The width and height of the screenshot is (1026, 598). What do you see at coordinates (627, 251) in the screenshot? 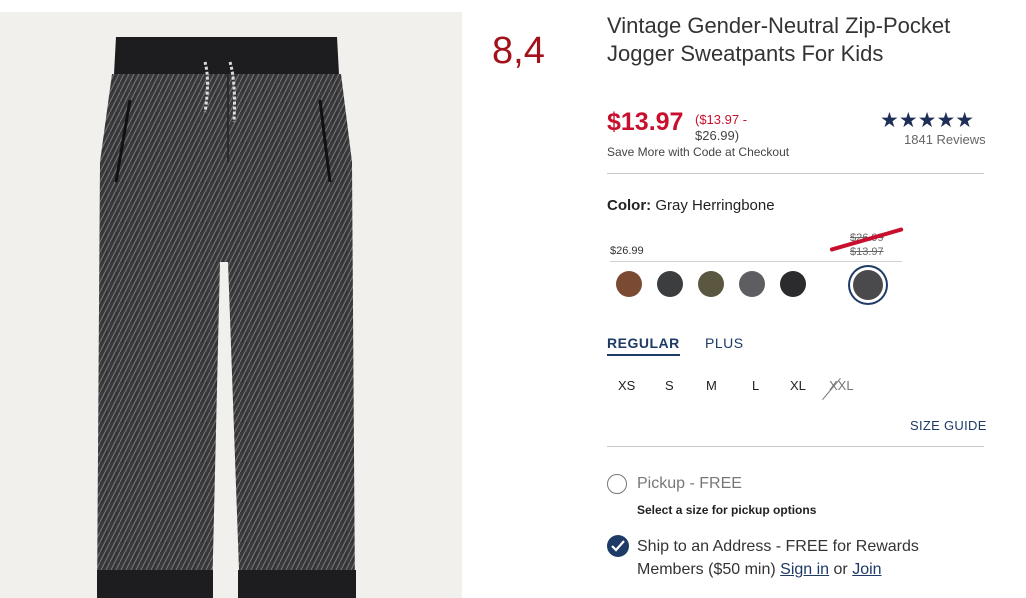
I see `swatch-price: $26.99` at bounding box center [627, 251].